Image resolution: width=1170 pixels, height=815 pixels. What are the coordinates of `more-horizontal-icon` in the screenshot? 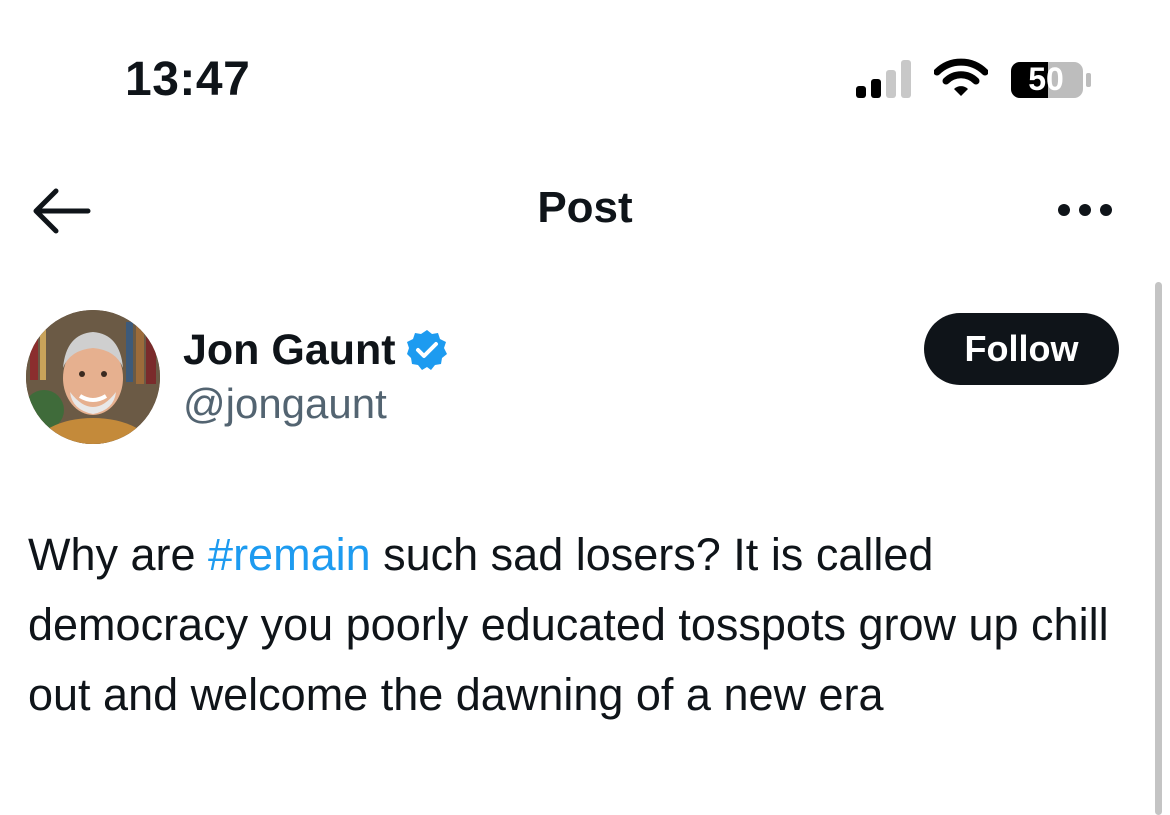 It's located at (1085, 210).